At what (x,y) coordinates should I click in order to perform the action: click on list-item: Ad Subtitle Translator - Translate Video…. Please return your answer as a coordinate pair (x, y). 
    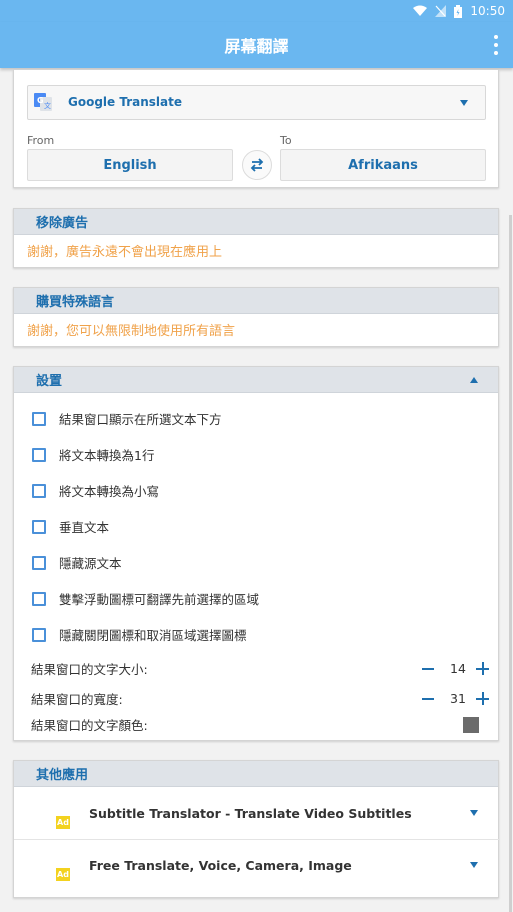
    Looking at the image, I should click on (257, 814).